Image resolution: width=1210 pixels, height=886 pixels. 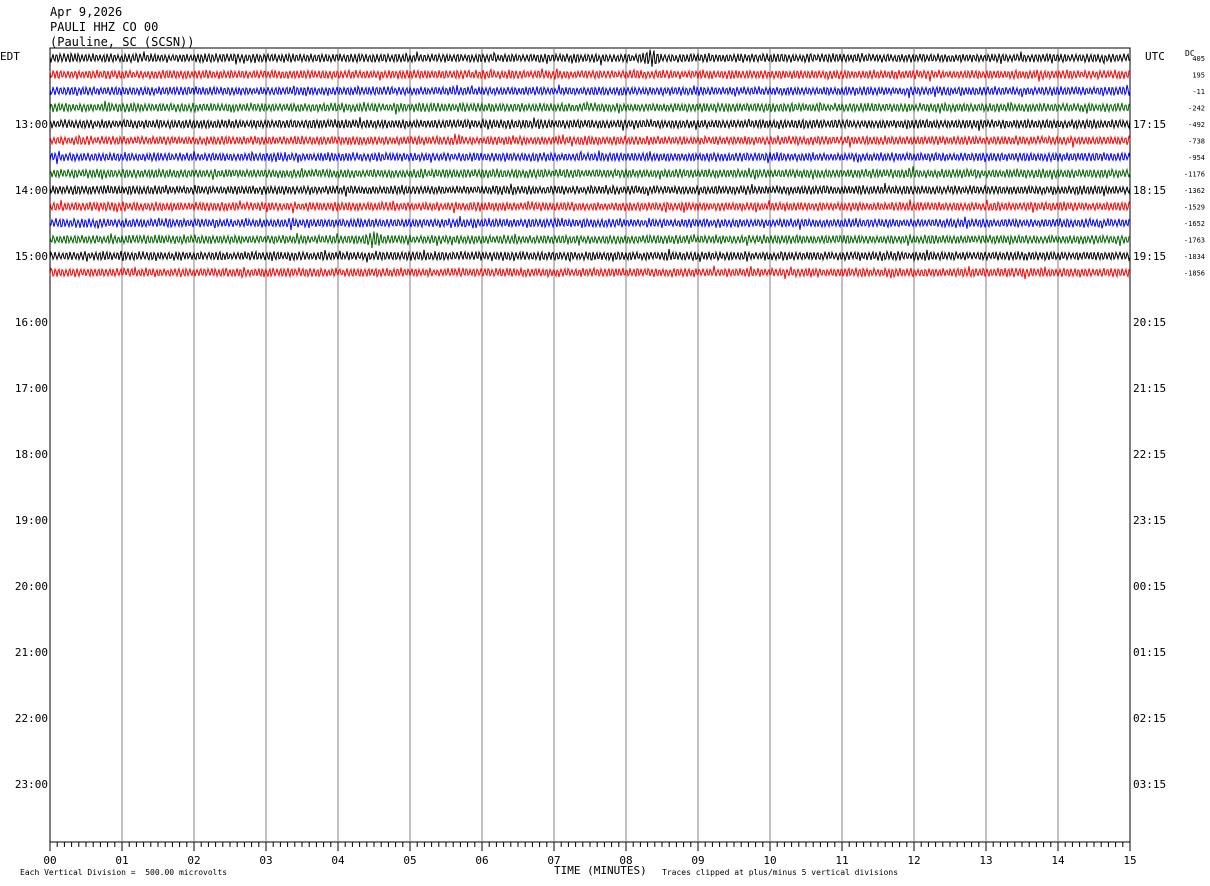 What do you see at coordinates (10, 56) in the screenshot?
I see `left-timezone-label: EDT` at bounding box center [10, 56].